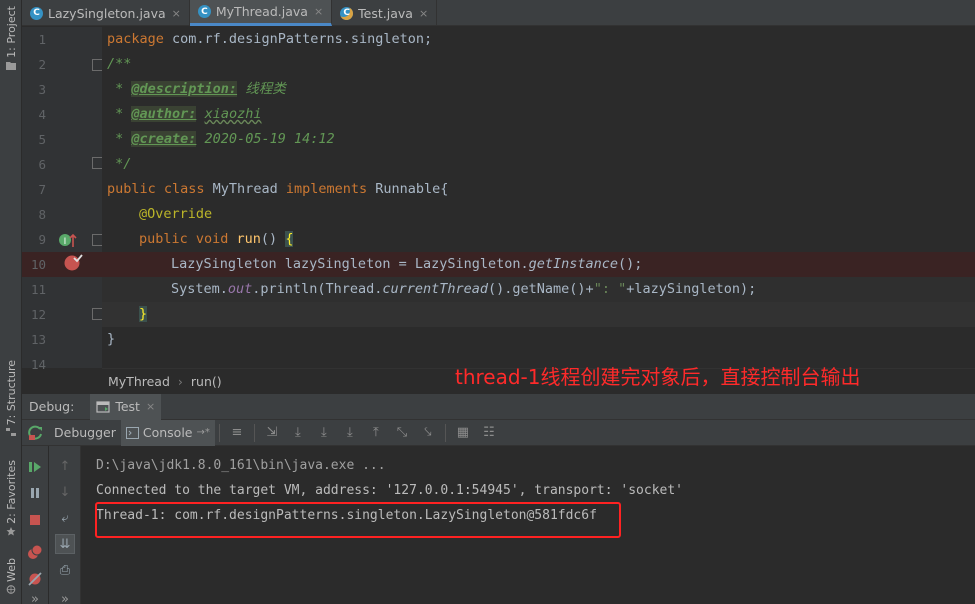  Describe the element at coordinates (111, 339) in the screenshot. I see `code-line-13: }` at that location.